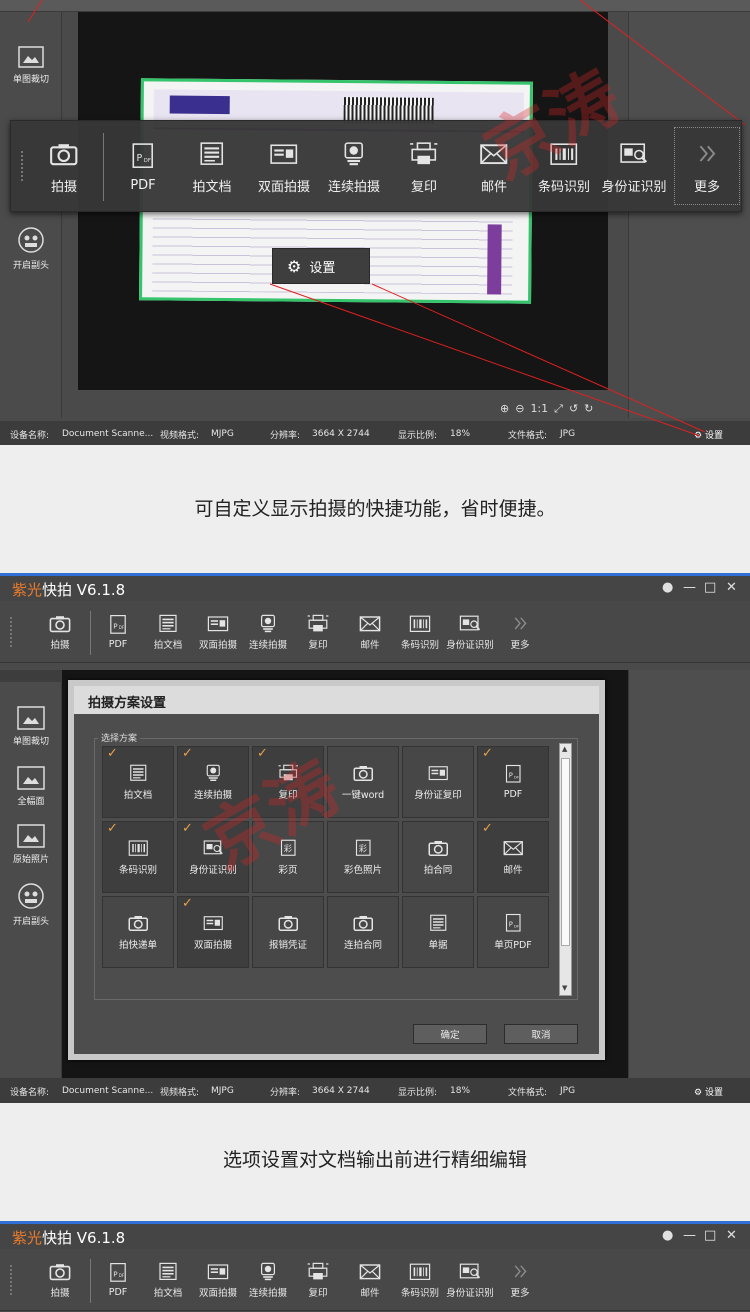  Describe the element at coordinates (288, 932) in the screenshot. I see `scheme-tile: 报销凭证` at that location.